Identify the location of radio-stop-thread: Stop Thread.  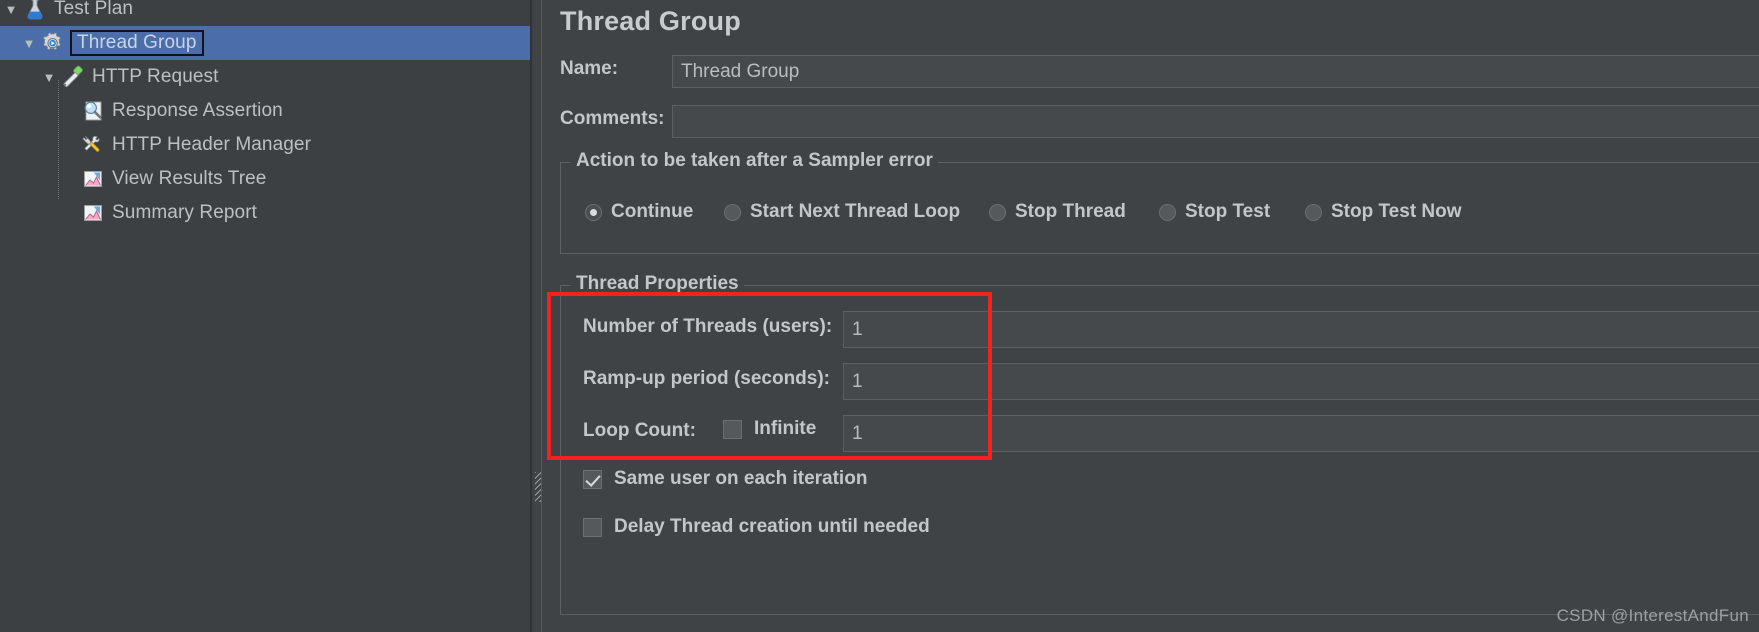
(1057, 212).